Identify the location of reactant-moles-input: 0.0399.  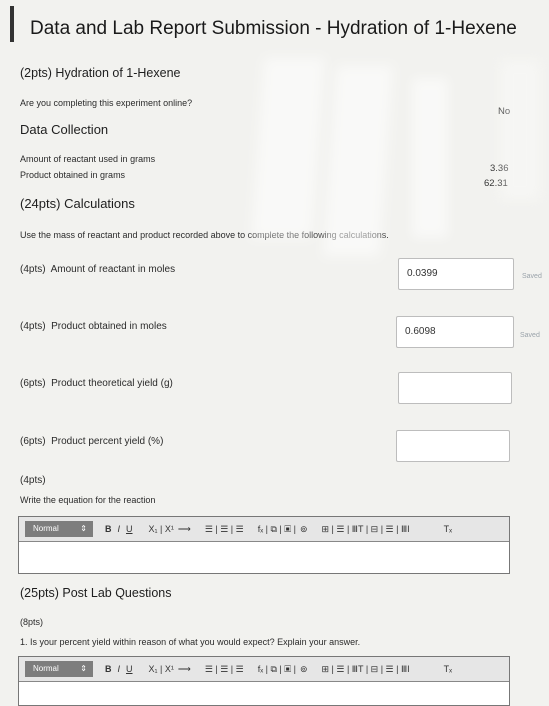
(456, 274).